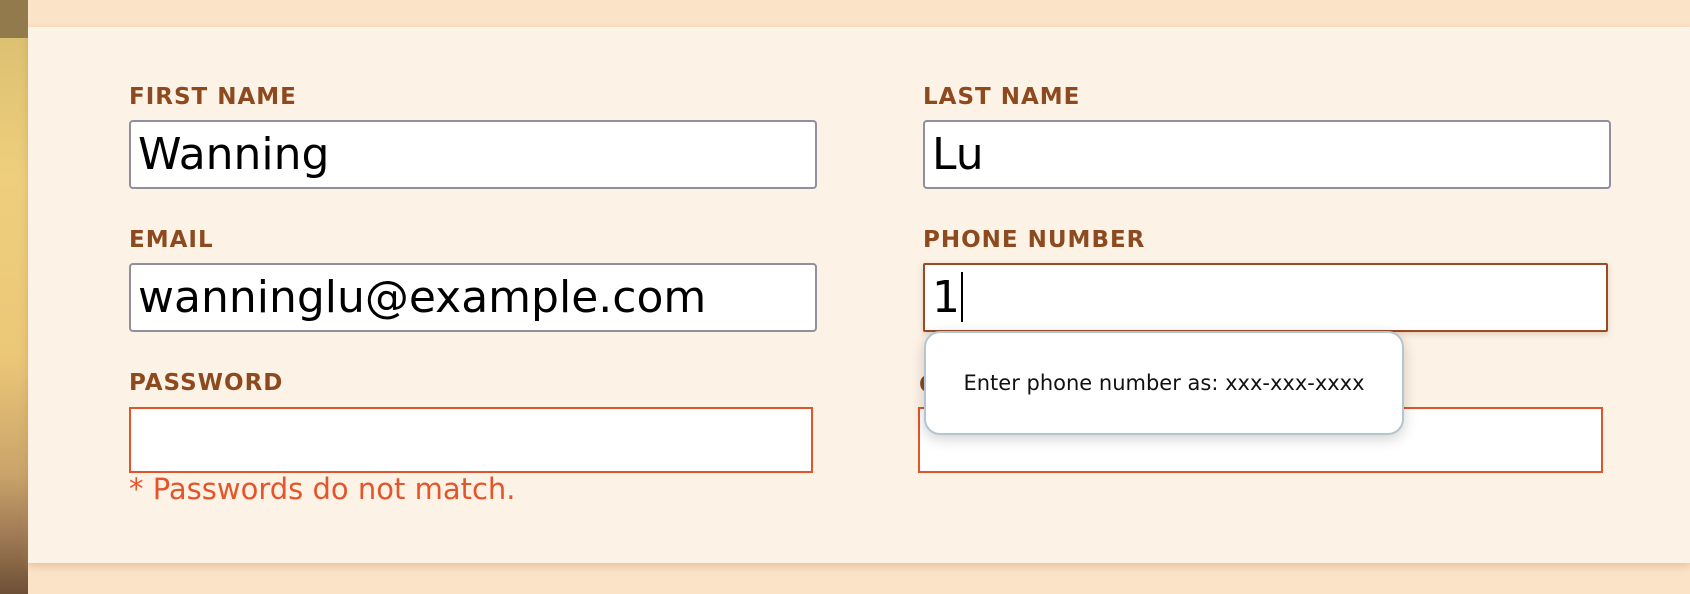 The image size is (1690, 594). Describe the element at coordinates (213, 97) in the screenshot. I see `first-name-label: FIRST NAME` at that location.